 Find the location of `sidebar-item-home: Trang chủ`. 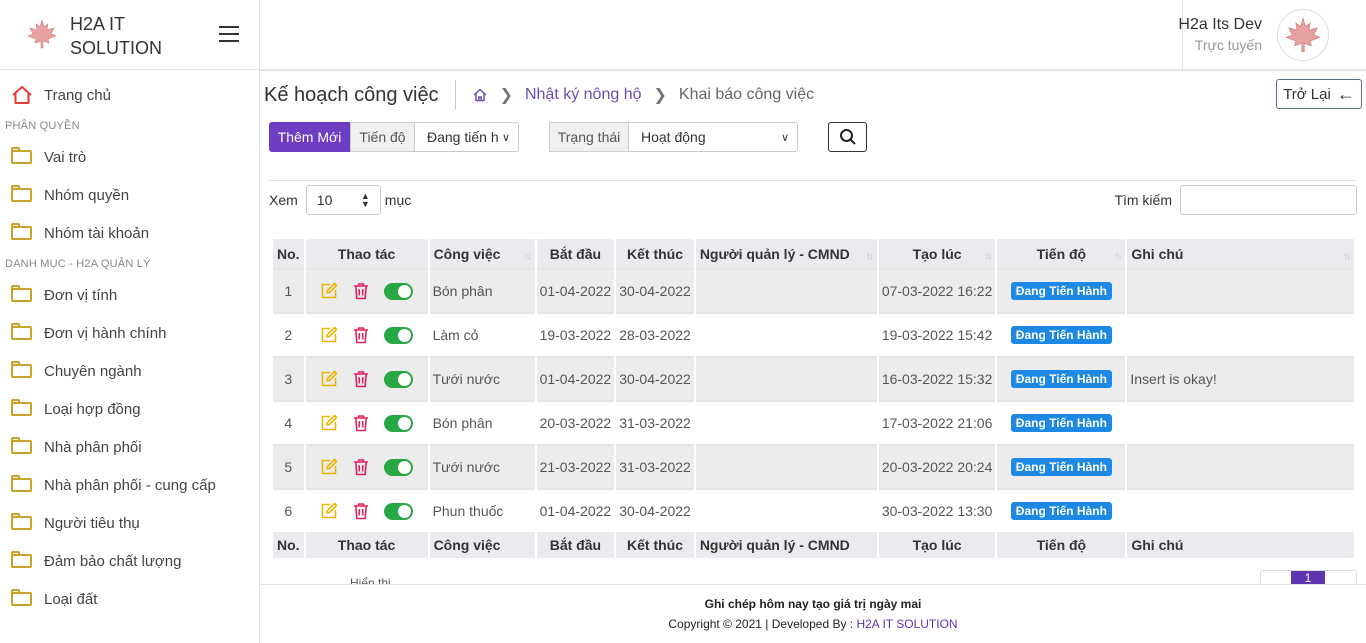

sidebar-item-home: Trang chủ is located at coordinates (129, 95).